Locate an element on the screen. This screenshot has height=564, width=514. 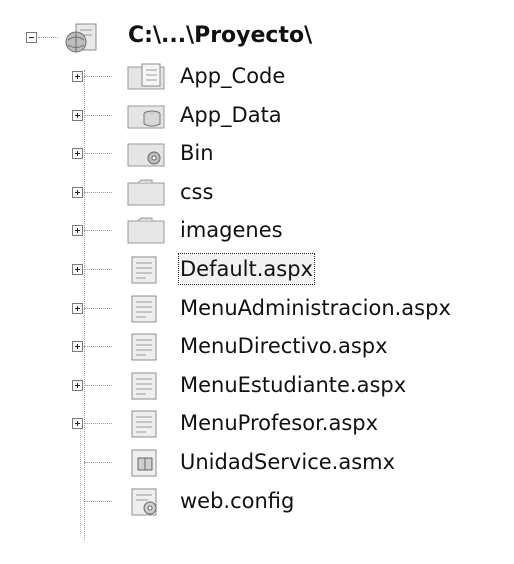
web-service-icon is located at coordinates (144, 463).